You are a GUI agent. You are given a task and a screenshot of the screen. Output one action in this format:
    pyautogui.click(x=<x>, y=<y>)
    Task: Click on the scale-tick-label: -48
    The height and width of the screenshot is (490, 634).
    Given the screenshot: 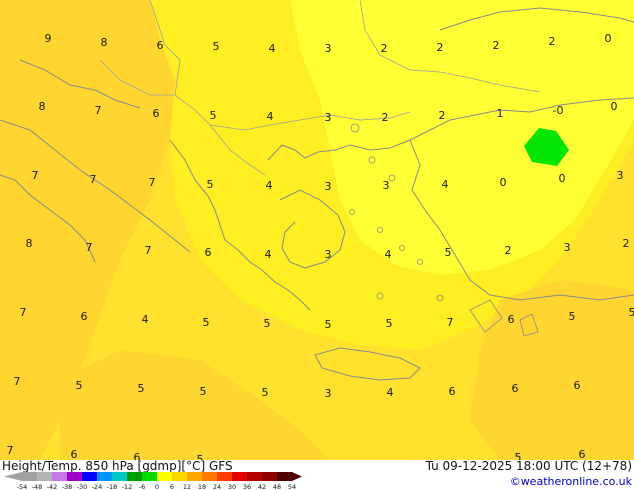 What is the action you would take?
    pyautogui.click(x=37, y=486)
    